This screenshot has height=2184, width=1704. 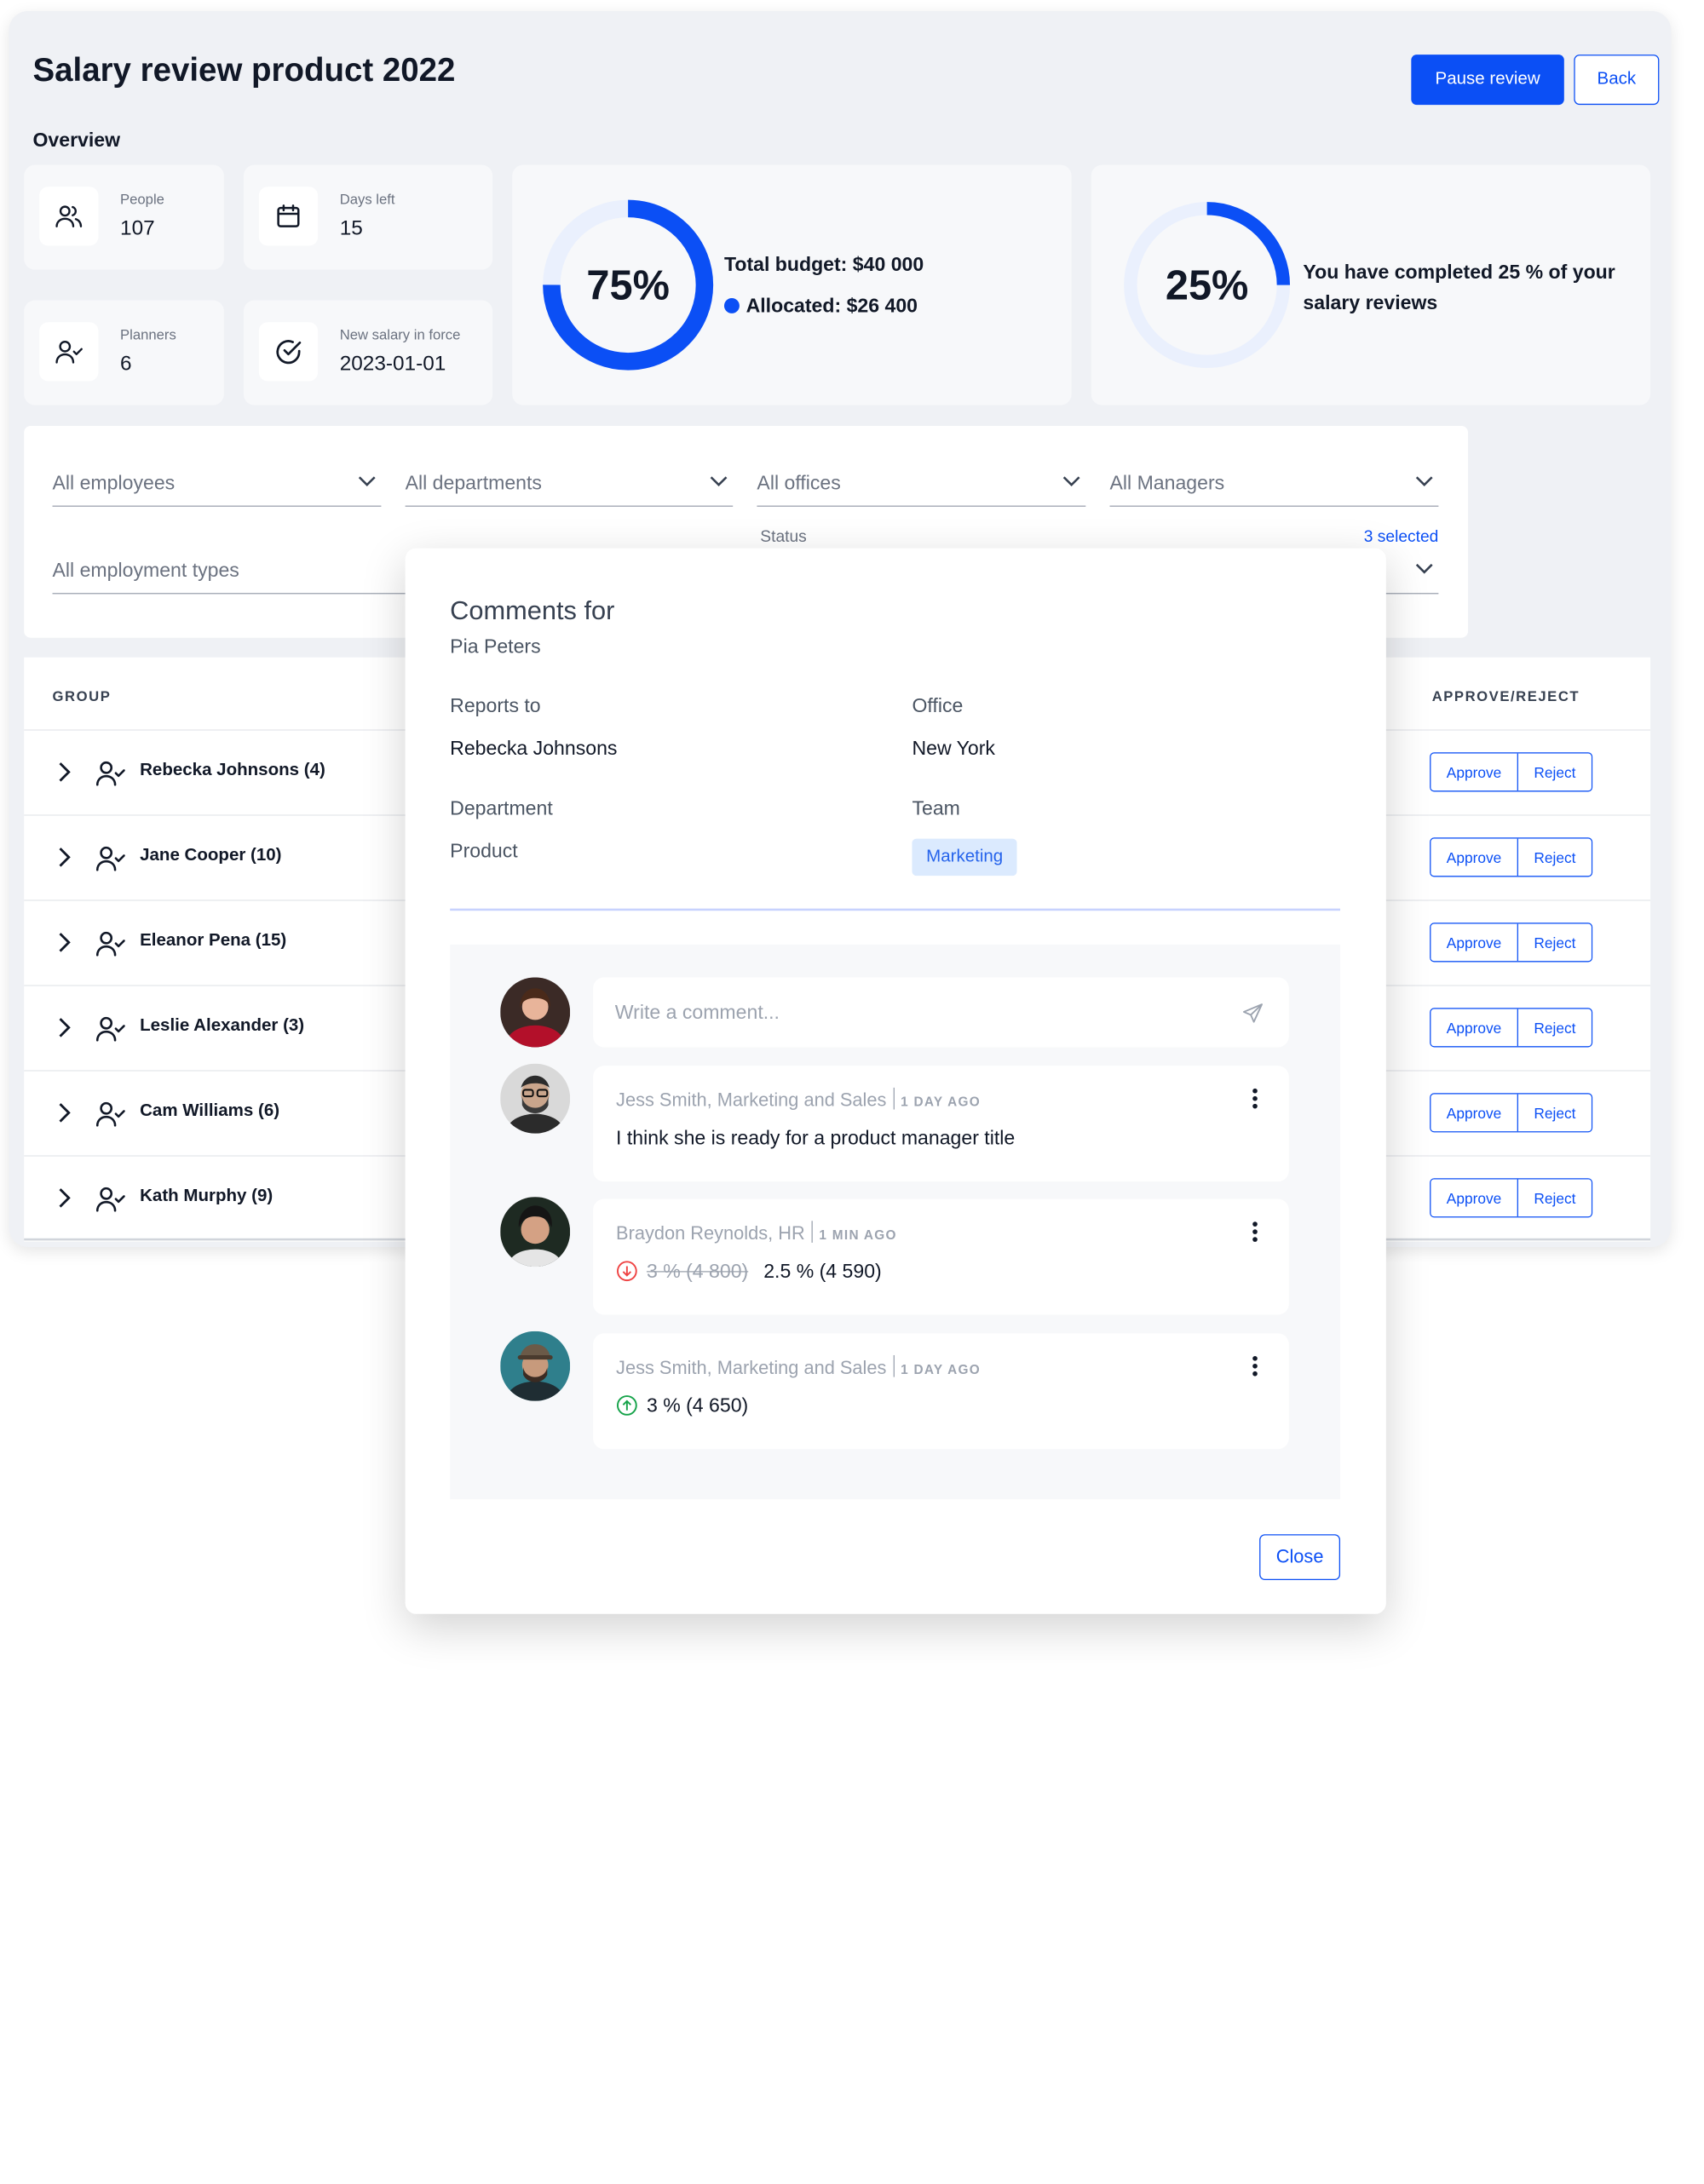 What do you see at coordinates (1167, 482) in the screenshot?
I see `managers-select-value: All Managers` at bounding box center [1167, 482].